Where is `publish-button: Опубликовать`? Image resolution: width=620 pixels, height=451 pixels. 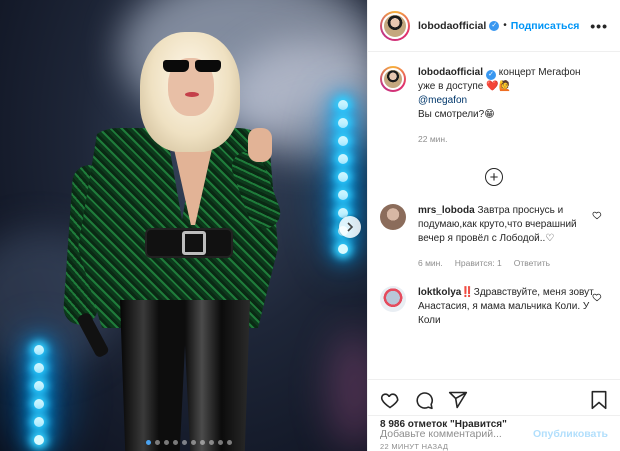 publish-button: Опубликовать is located at coordinates (570, 434).